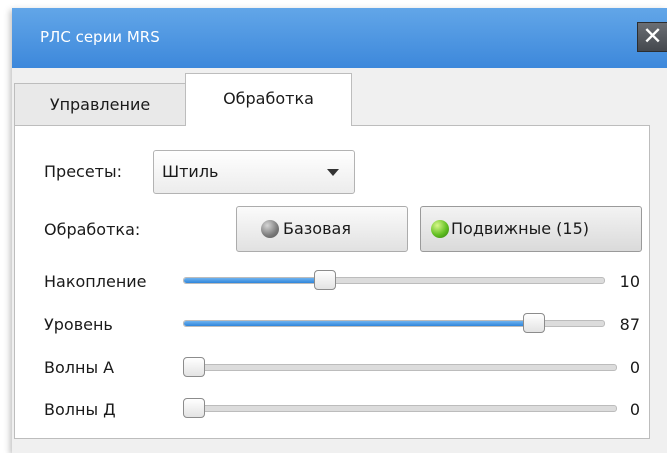 The image size is (667, 453). Describe the element at coordinates (629, 281) in the screenshot. I see `accumulation-value: 10` at that location.